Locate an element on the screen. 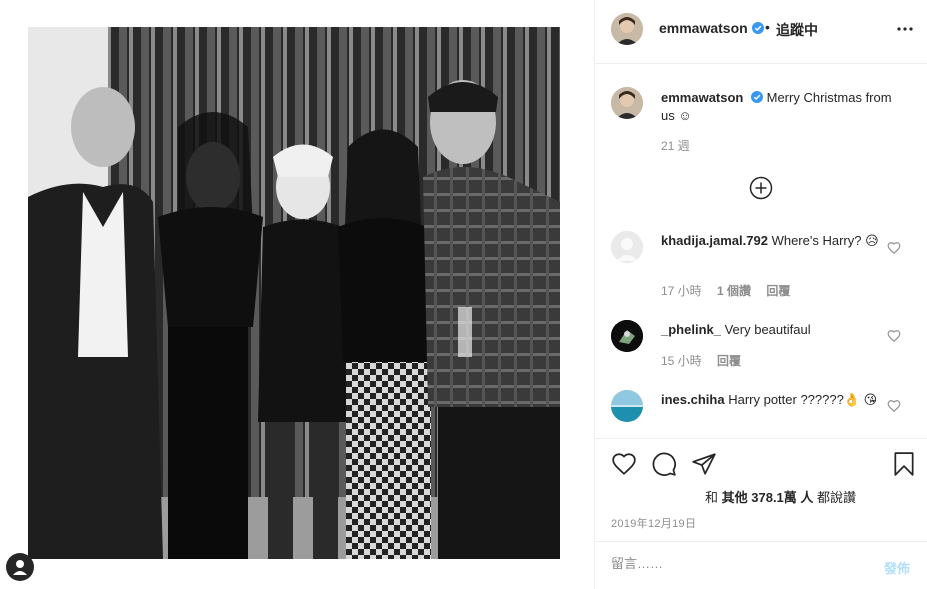 The image size is (927, 589). post-actions: 和 其他 378.1萬 人 都說讚 2019年12月19日 is located at coordinates (761, 489).